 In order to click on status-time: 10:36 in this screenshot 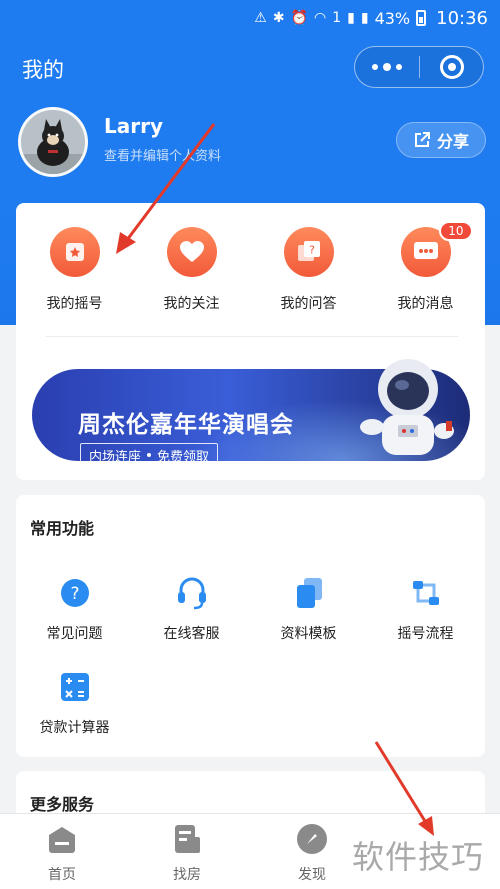, I will do `click(462, 18)`.